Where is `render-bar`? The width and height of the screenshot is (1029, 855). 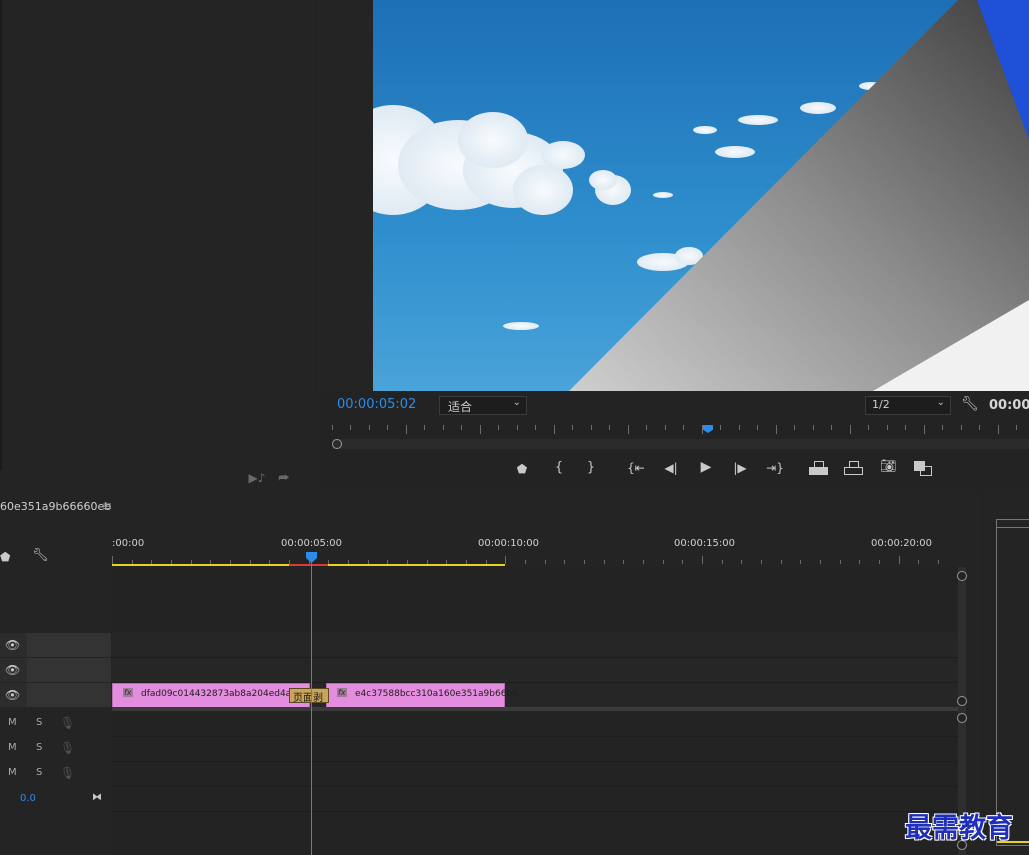
render-bar is located at coordinates (308, 565).